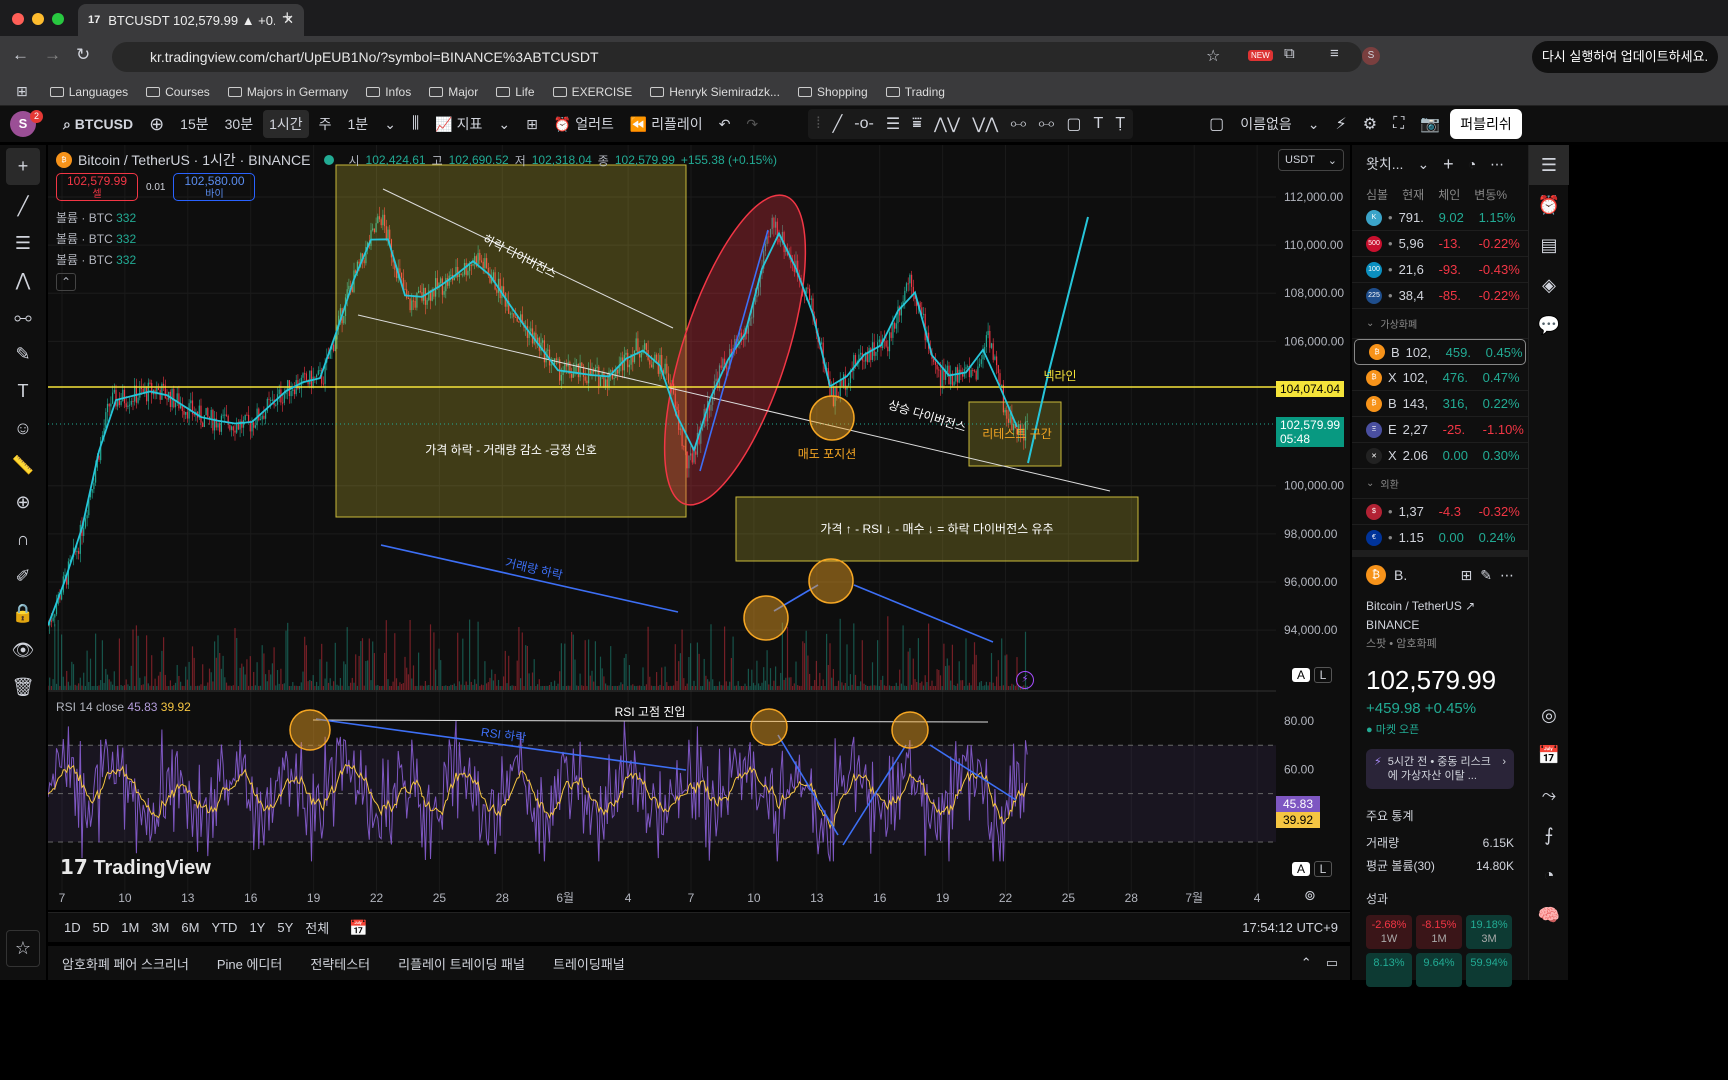 Image resolution: width=1728 pixels, height=1080 pixels. Describe the element at coordinates (58, 19) in the screenshot. I see `maximize-window-button` at that location.